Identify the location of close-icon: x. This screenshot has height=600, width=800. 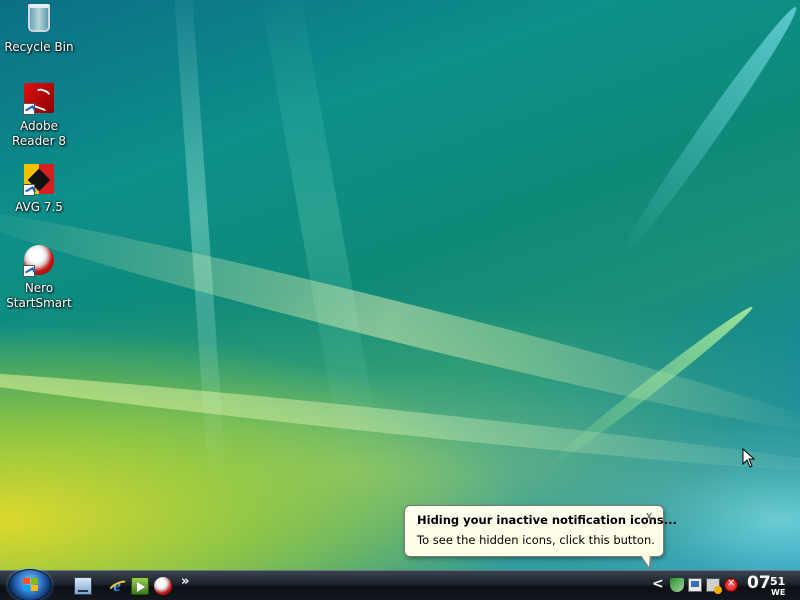
(649, 516).